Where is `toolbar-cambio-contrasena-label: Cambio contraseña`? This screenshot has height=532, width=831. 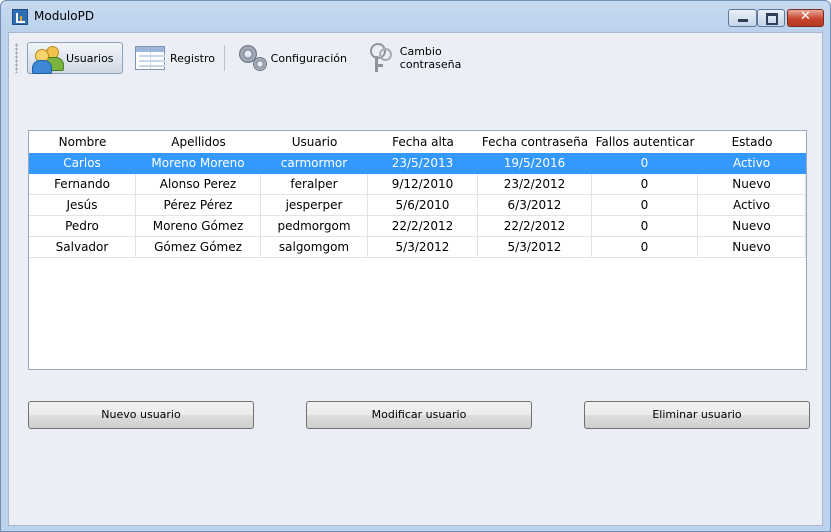
toolbar-cambio-contrasena-label: Cambio contraseña is located at coordinates (430, 58).